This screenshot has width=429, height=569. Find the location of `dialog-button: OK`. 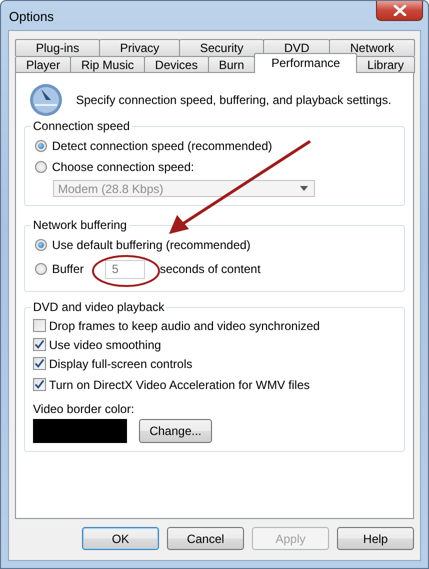

dialog-button: OK is located at coordinates (120, 538).